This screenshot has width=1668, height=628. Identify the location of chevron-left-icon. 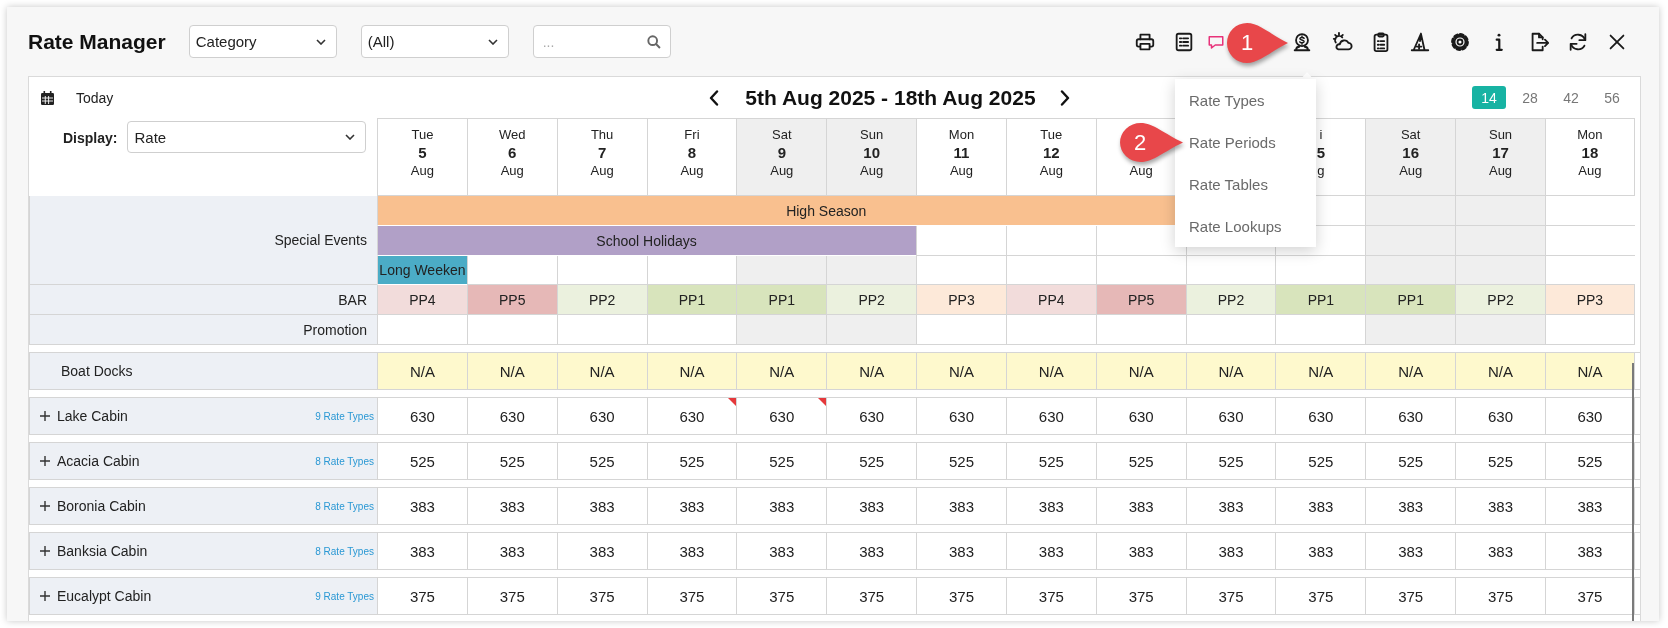
(714, 97).